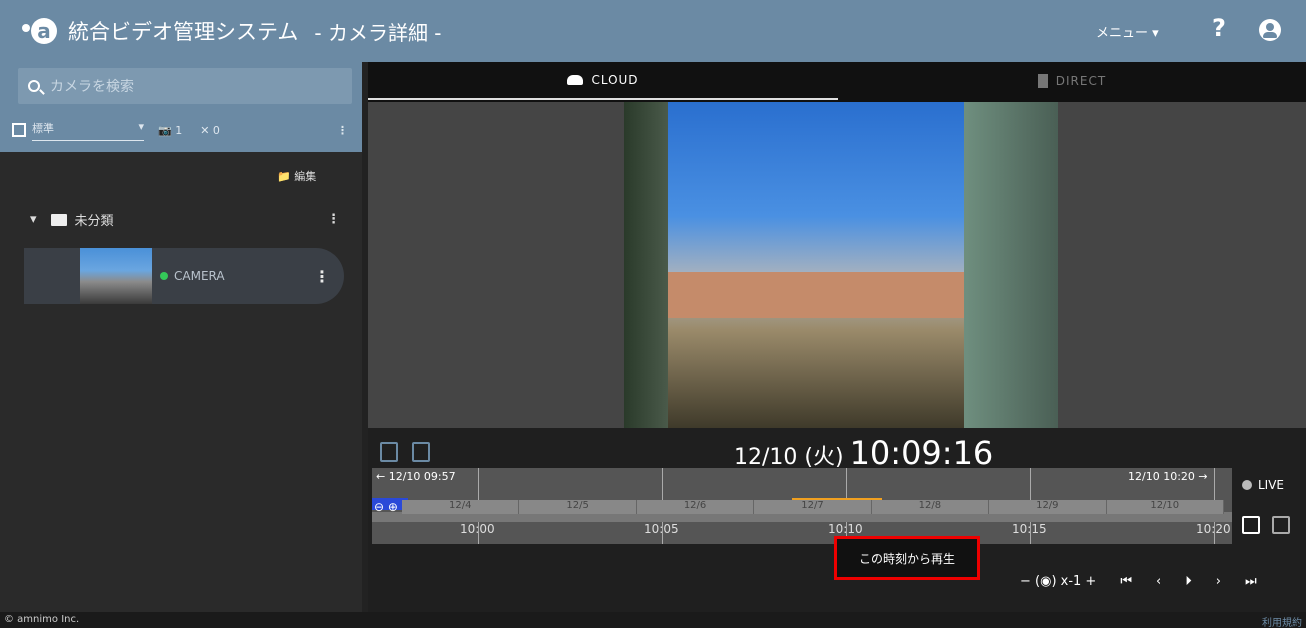  What do you see at coordinates (58, 219) in the screenshot?
I see `folder-icon` at bounding box center [58, 219].